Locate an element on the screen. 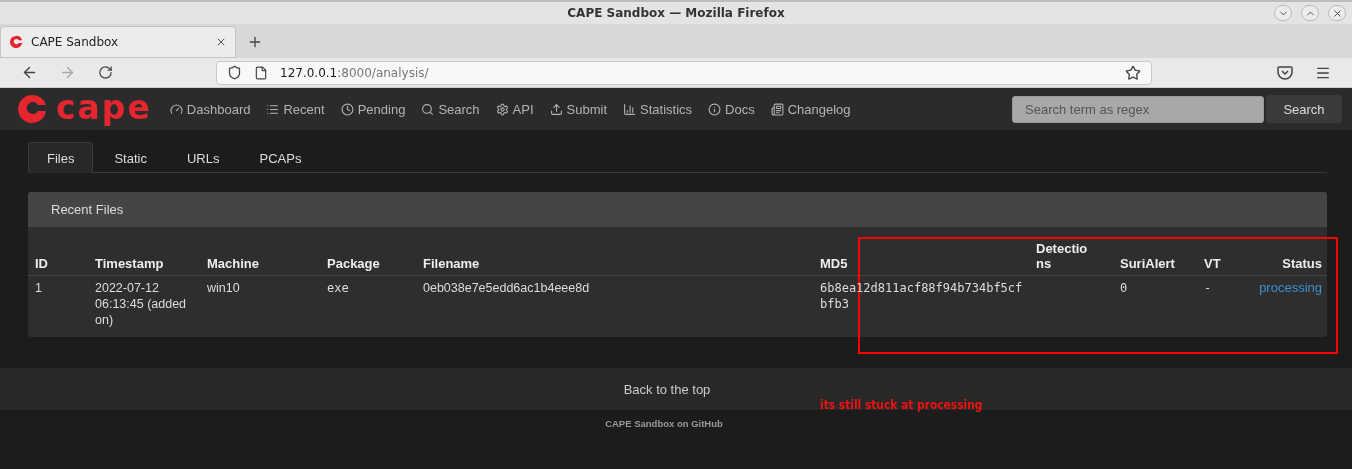  table-cell: 0 is located at coordinates (1155, 301).